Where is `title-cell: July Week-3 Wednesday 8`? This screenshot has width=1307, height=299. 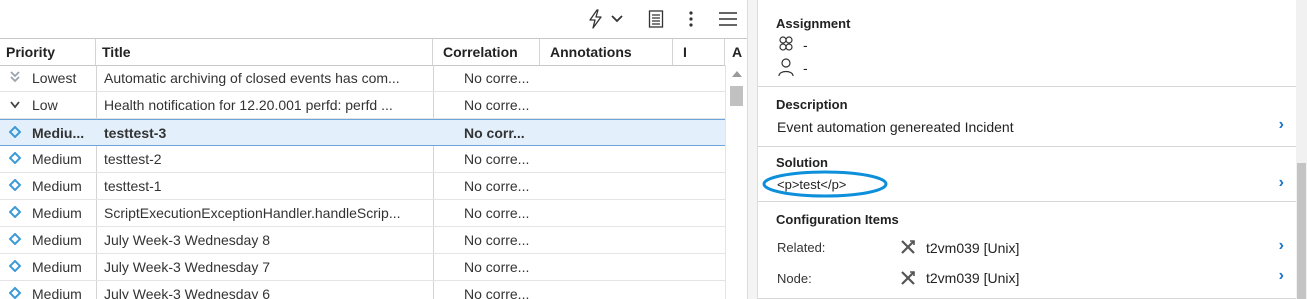
title-cell: July Week-3 Wednesday 8 is located at coordinates (187, 240).